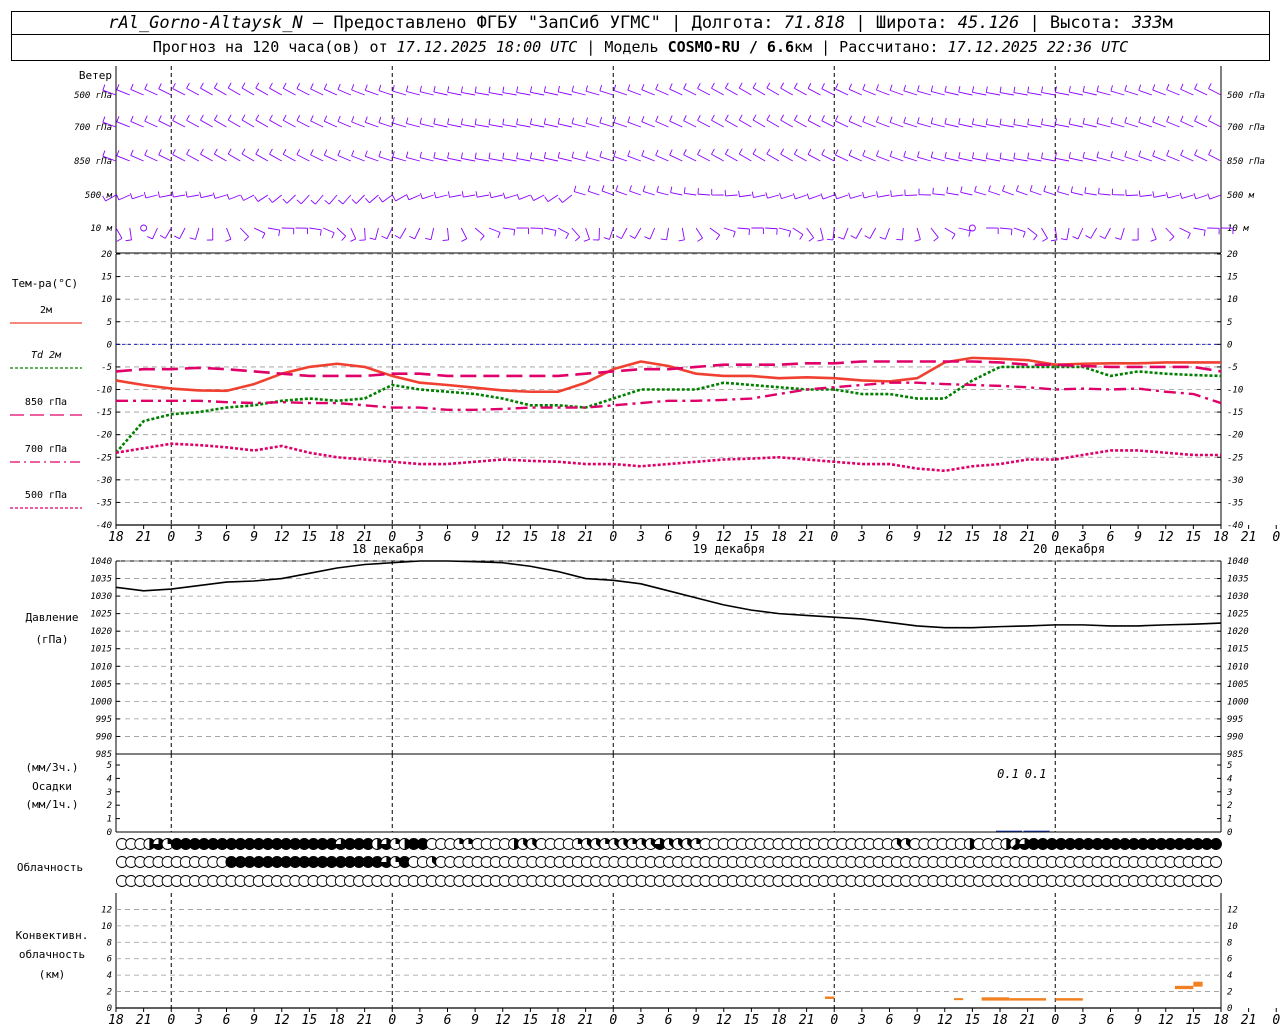 This screenshot has width=1280, height=1024. Describe the element at coordinates (861, 537) in the screenshot. I see `temp-hour-label: 3` at that location.